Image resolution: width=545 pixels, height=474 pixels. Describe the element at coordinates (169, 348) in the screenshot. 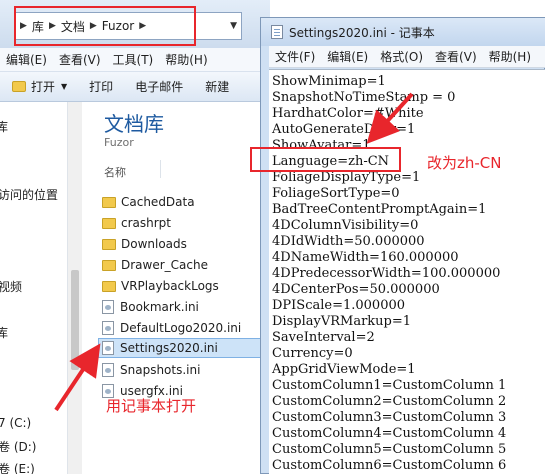

I see `file-name: Settings2020.ini` at that location.